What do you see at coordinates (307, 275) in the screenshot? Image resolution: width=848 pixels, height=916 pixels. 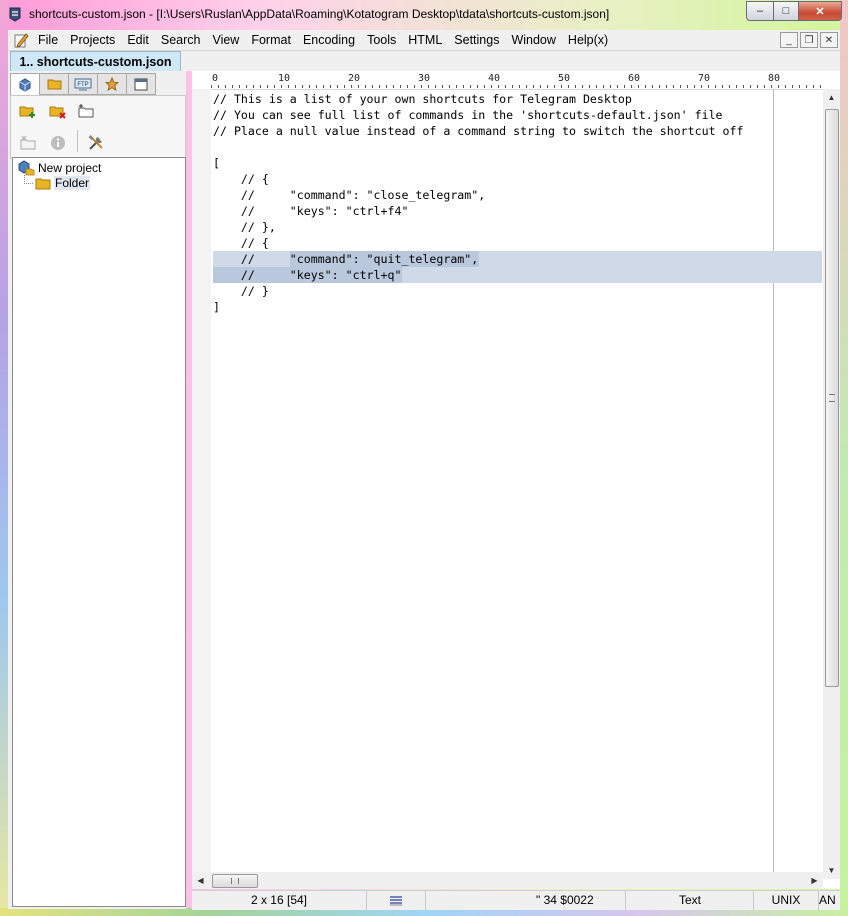 I see `code-line: // "keys": "ctrl+q"` at bounding box center [307, 275].